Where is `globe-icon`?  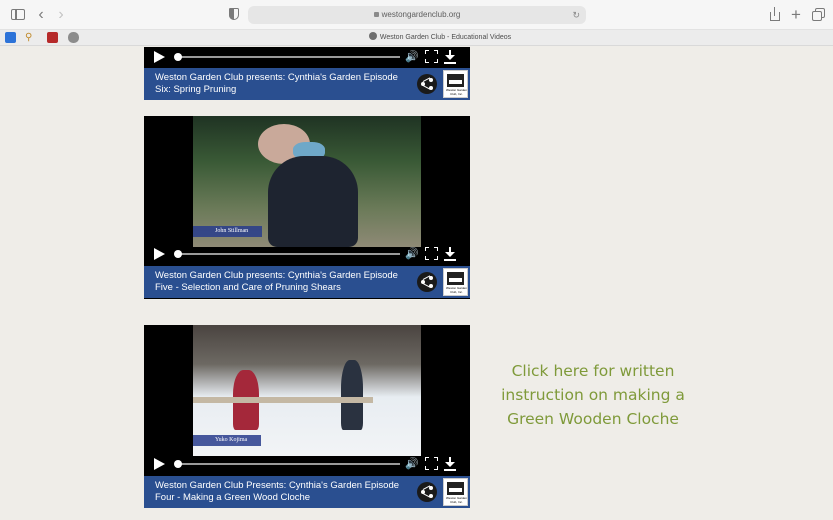 globe-icon is located at coordinates (372, 36).